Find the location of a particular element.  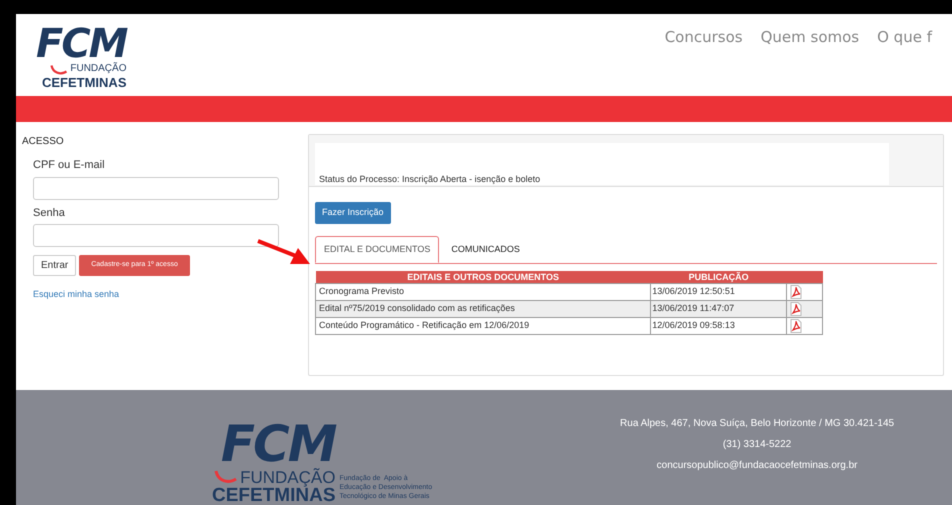

section-title: ACESSO is located at coordinates (43, 142).